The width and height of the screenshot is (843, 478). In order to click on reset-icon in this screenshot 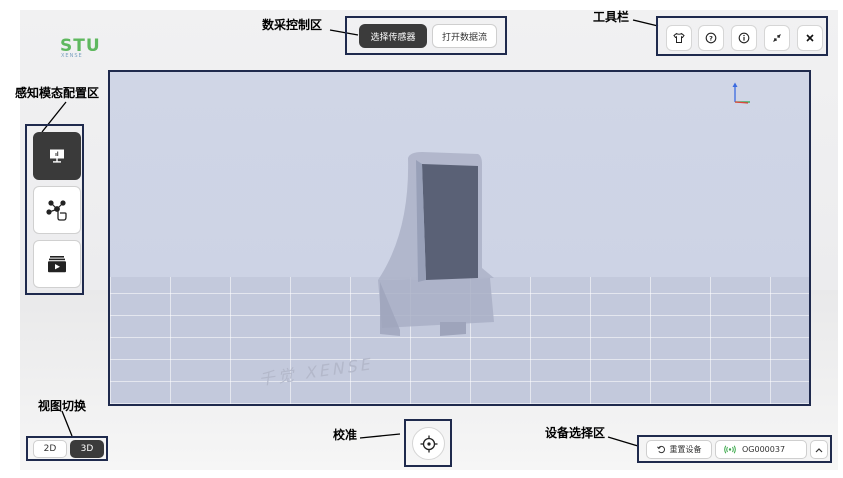, I will do `click(660, 449)`.